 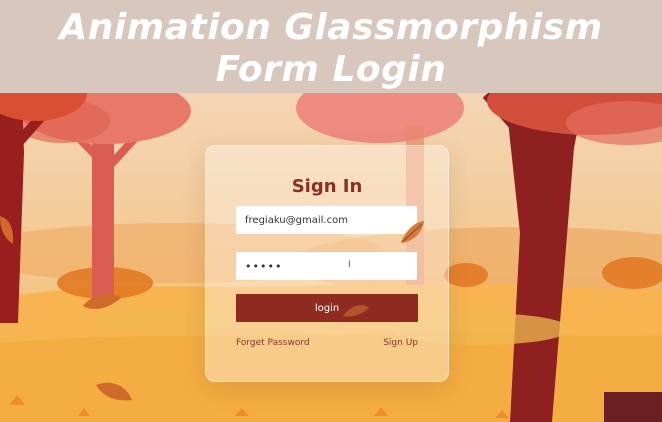 What do you see at coordinates (327, 186) in the screenshot?
I see `form-title: Sign In` at bounding box center [327, 186].